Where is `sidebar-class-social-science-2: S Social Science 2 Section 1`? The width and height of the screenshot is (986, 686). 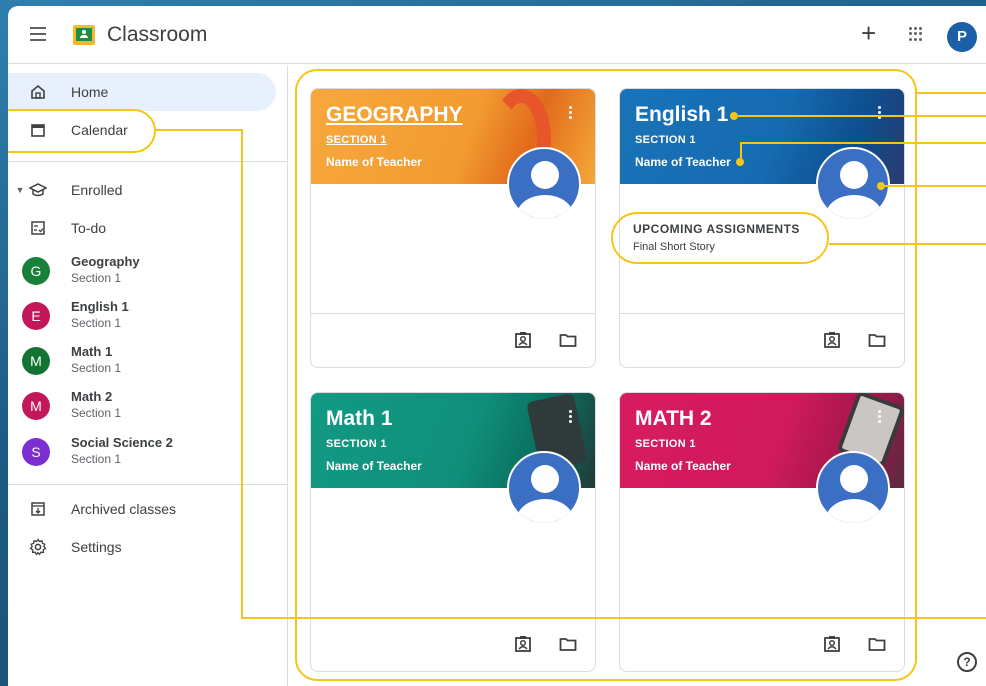
sidebar-class-social-science-2: S Social Science 2 Section 1 is located at coordinates (142, 454).